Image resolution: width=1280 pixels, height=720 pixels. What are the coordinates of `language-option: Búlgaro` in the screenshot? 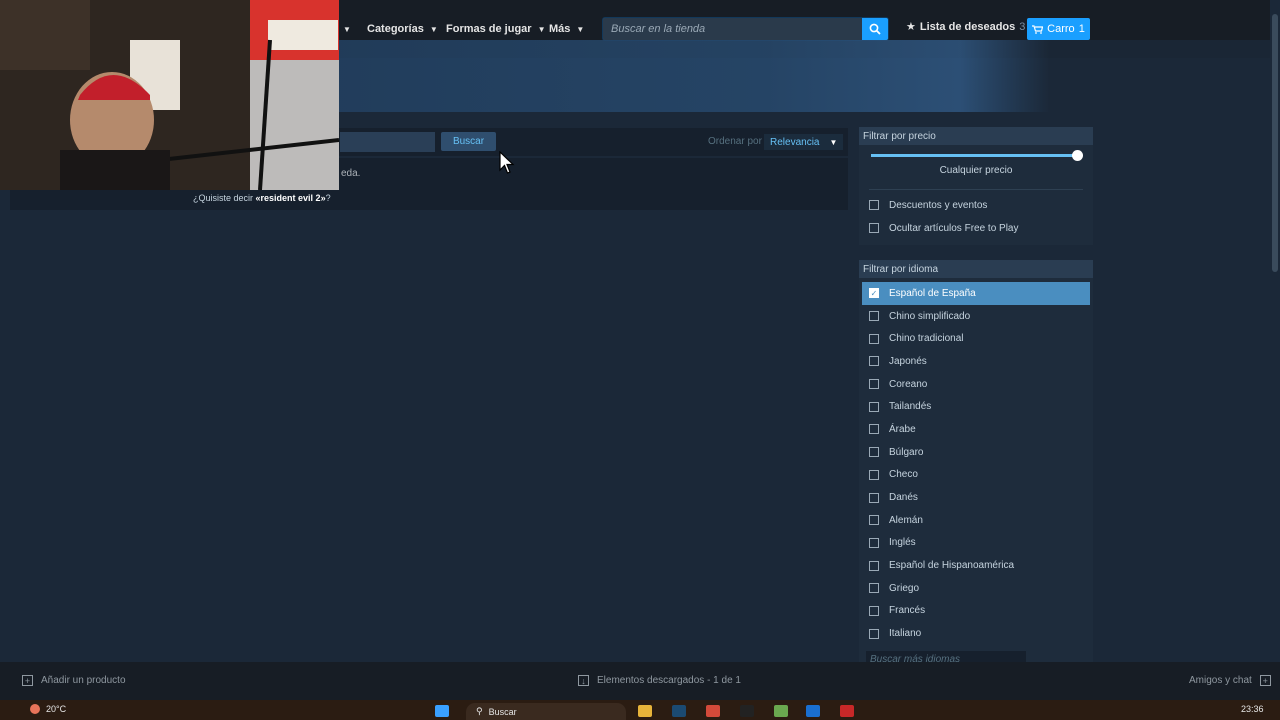 It's located at (976, 452).